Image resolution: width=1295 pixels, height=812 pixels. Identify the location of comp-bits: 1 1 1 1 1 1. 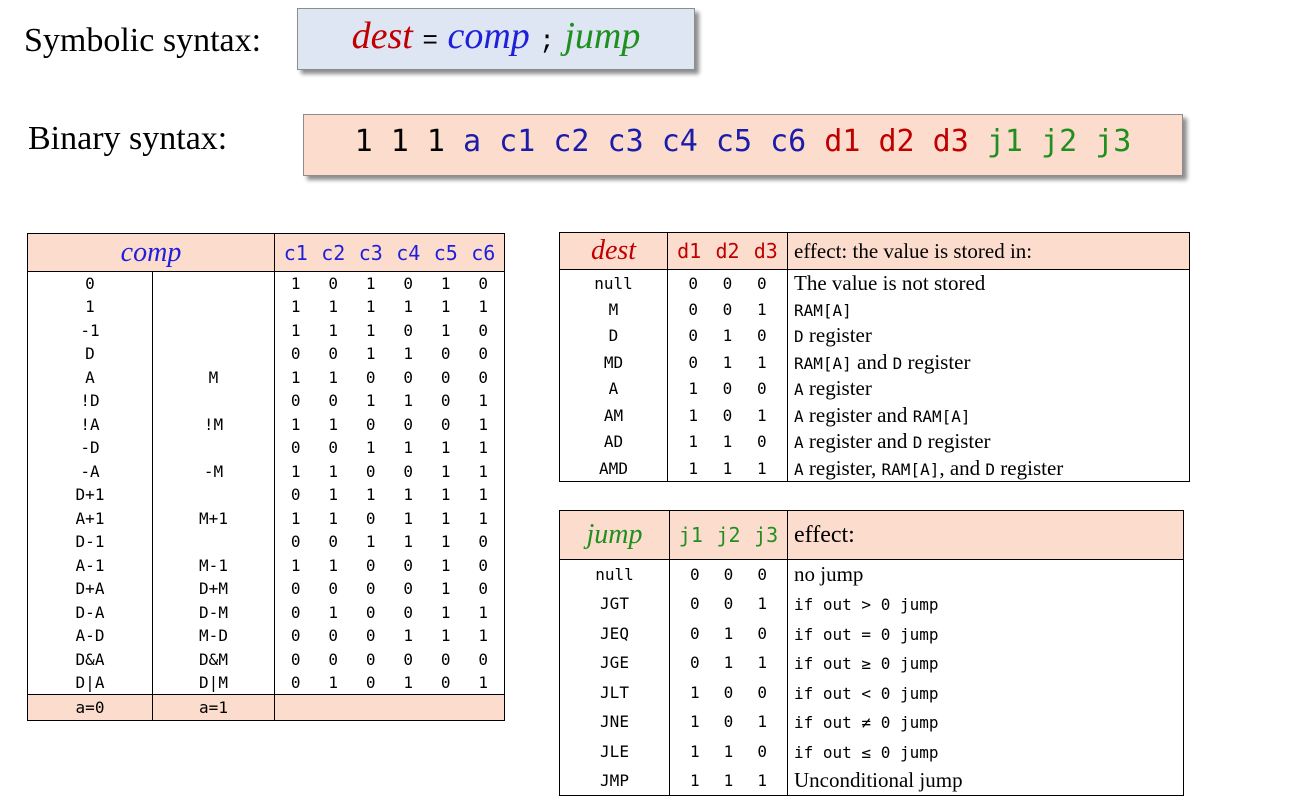
(390, 307).